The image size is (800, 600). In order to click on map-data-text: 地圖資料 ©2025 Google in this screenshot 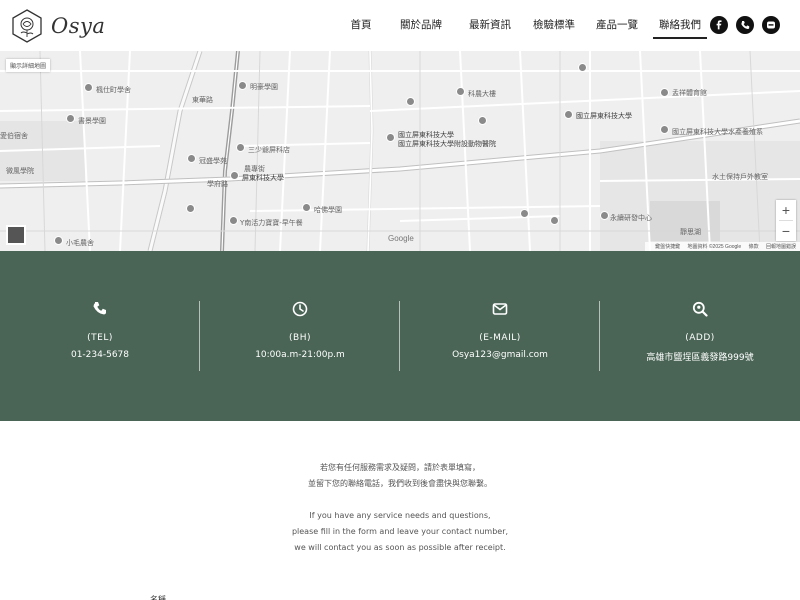, I will do `click(714, 247)`.